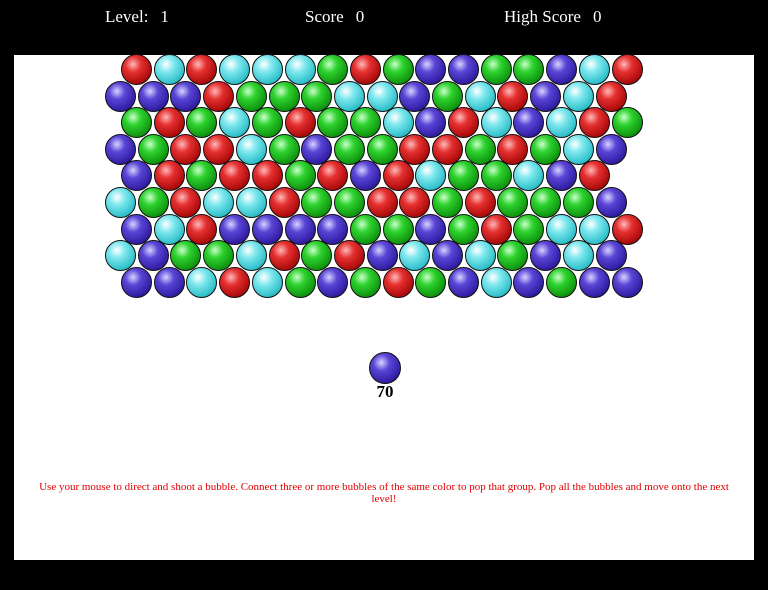  I want to click on shots-remaining: 70, so click(385, 391).